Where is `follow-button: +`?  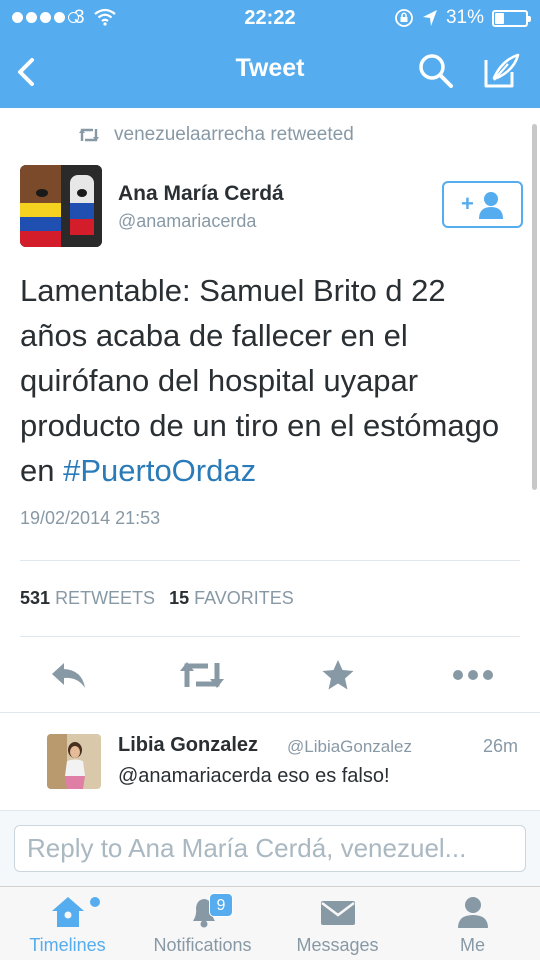 follow-button: + is located at coordinates (482, 204).